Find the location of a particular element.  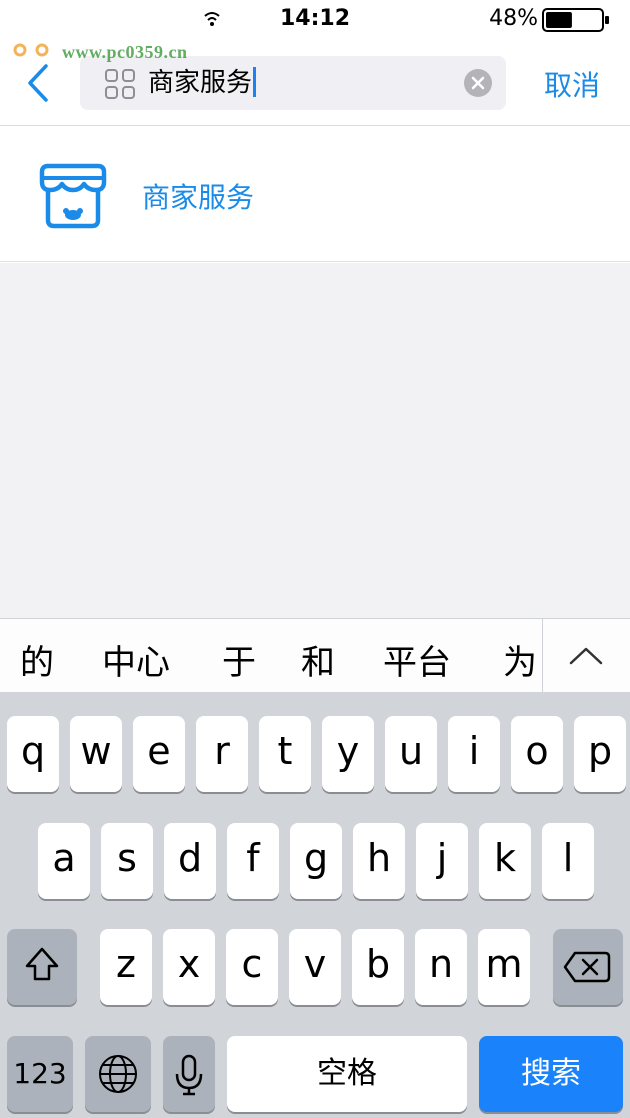

key-h: h is located at coordinates (379, 861).